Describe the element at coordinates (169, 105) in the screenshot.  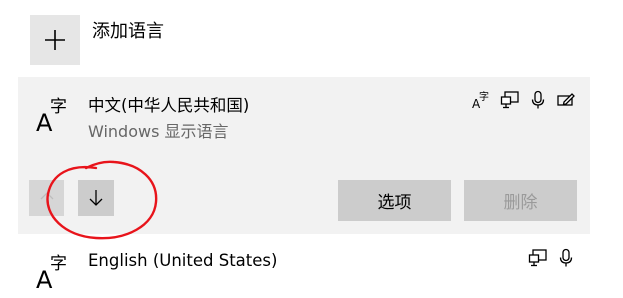
I see `language-name: 中文(中华人民共和国)` at that location.